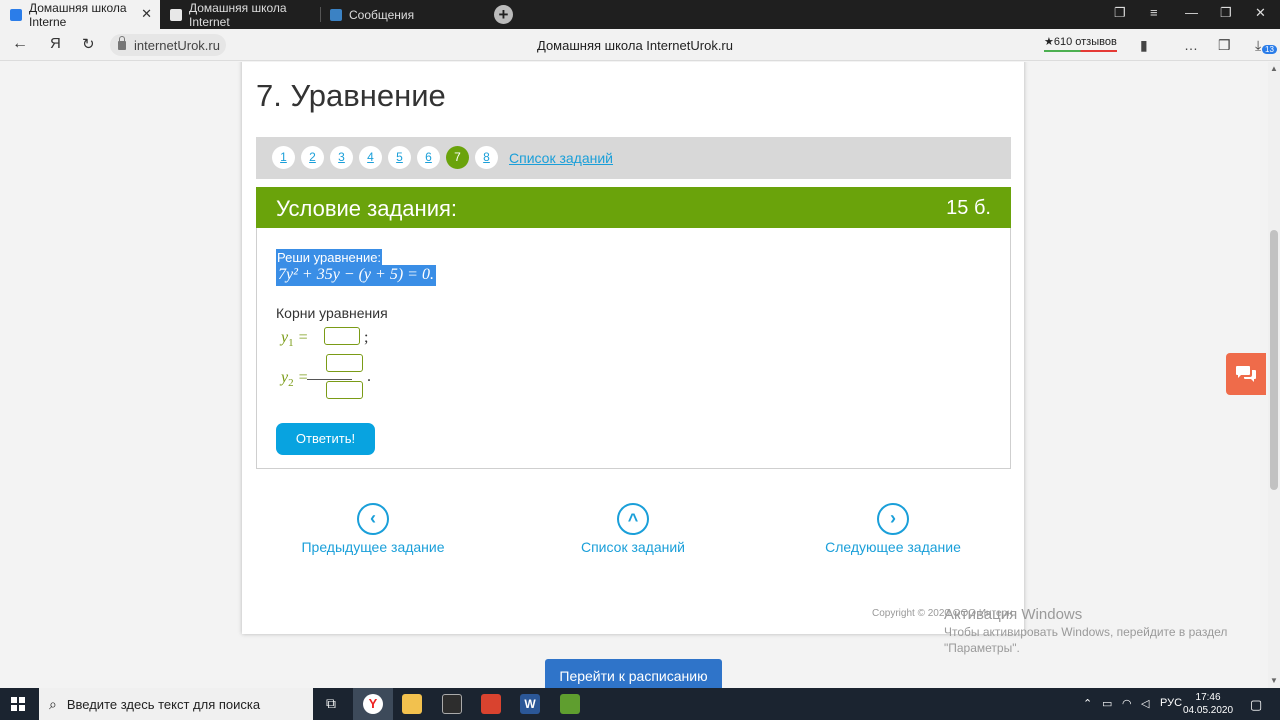 The image size is (1280, 720). I want to click on root2-numerator-input, so click(344, 363).